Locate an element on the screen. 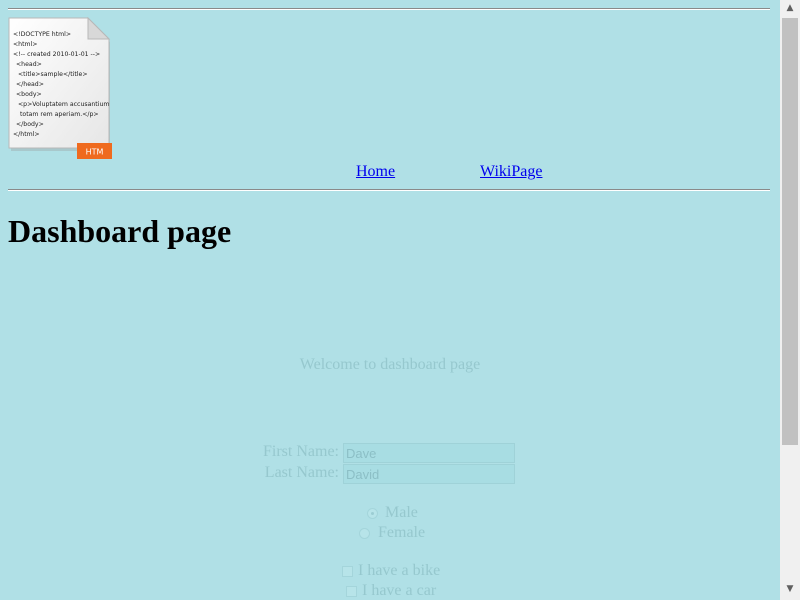  page-title: Dashboard page is located at coordinates (120, 231).